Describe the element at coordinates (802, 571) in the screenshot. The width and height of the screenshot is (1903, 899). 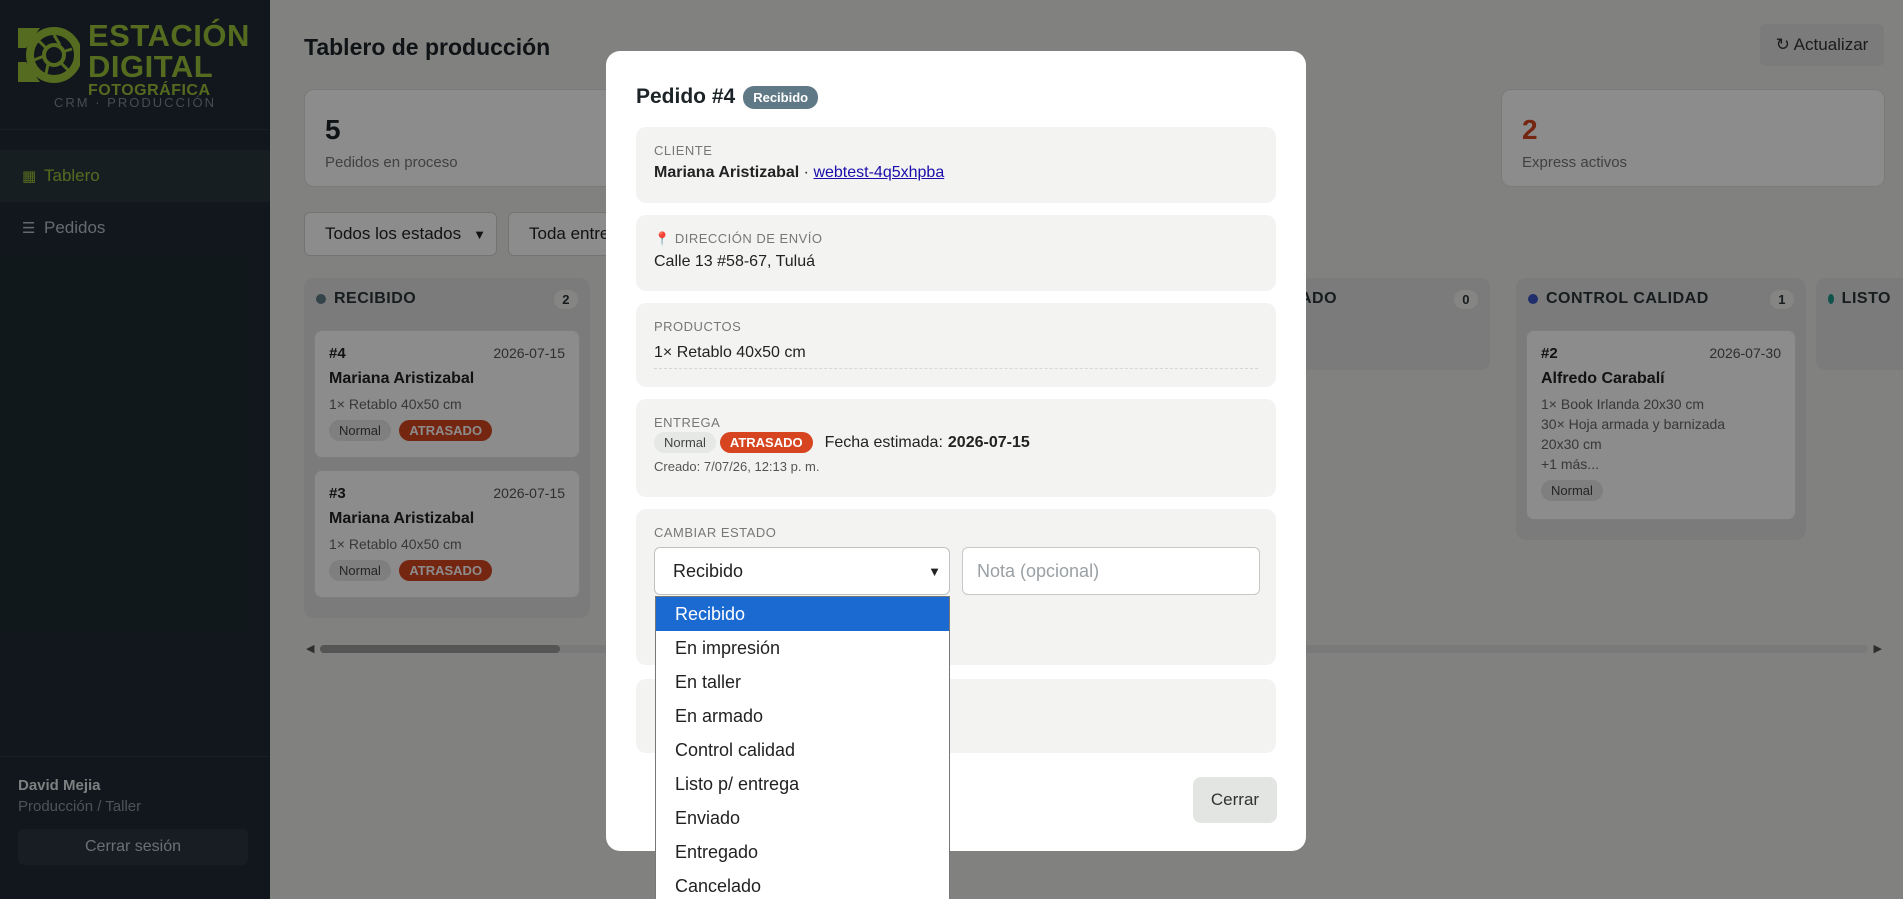
I see `status-select: Recibido ▼` at that location.